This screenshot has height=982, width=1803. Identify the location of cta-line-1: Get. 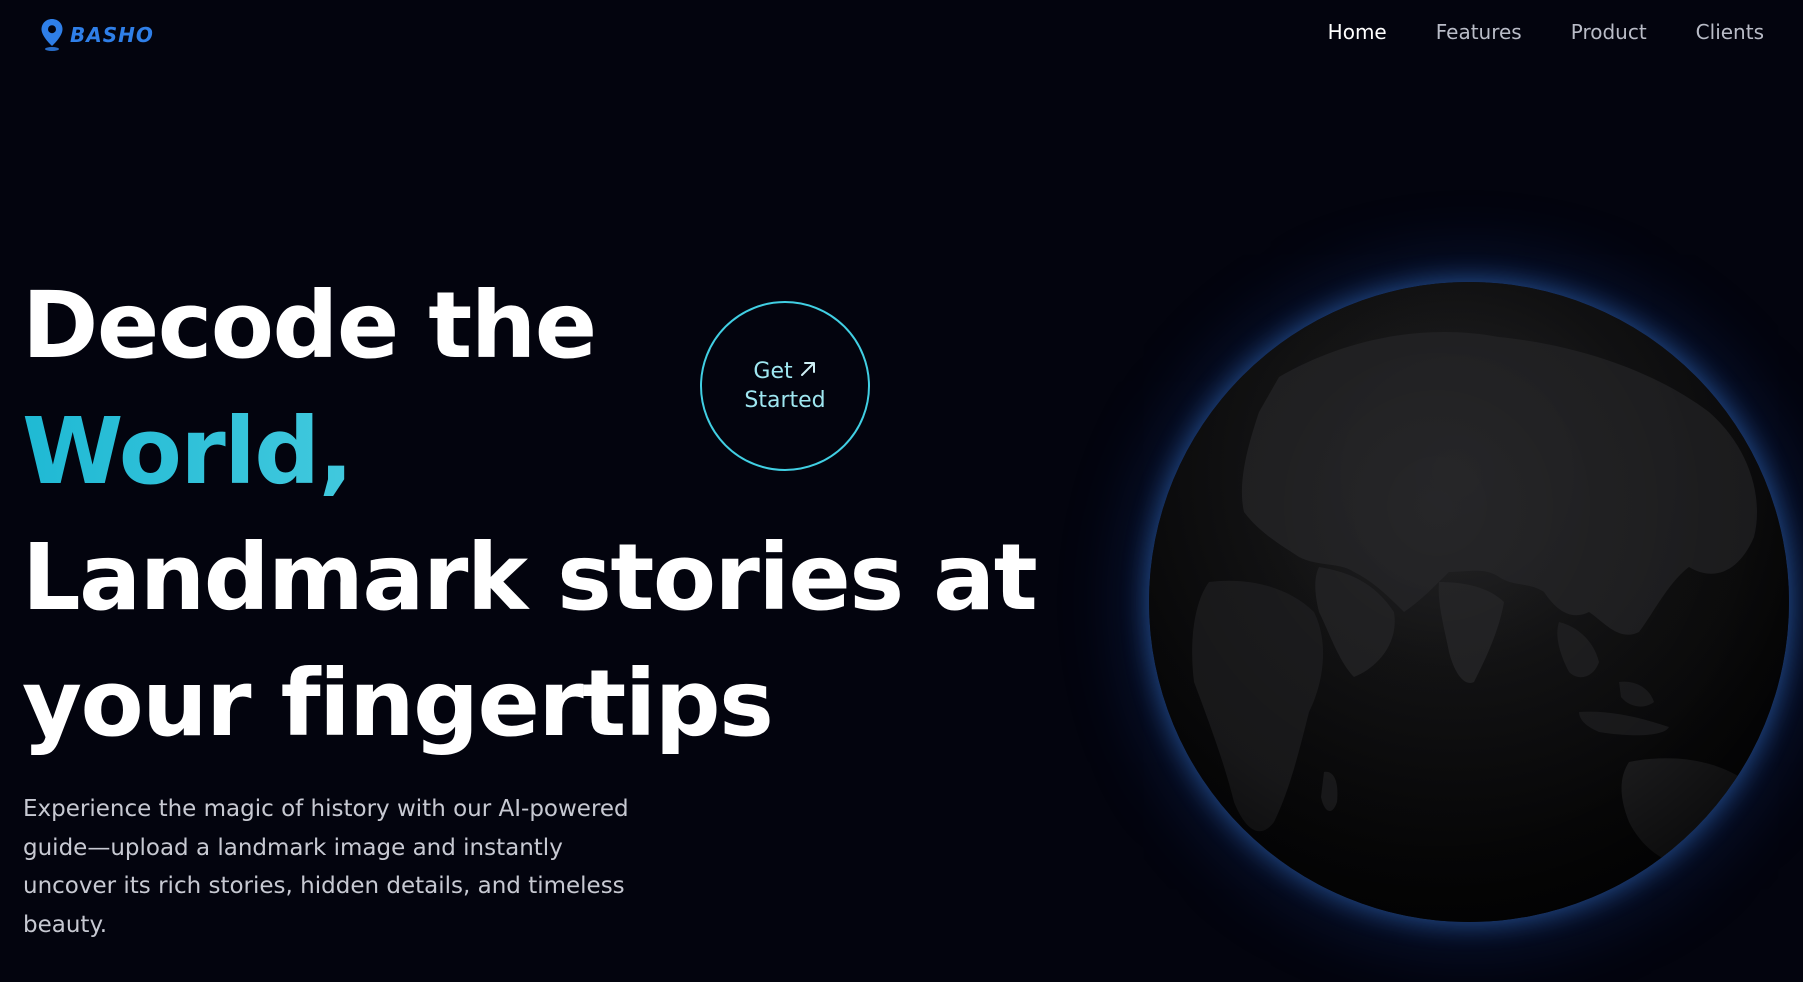
(784, 371).